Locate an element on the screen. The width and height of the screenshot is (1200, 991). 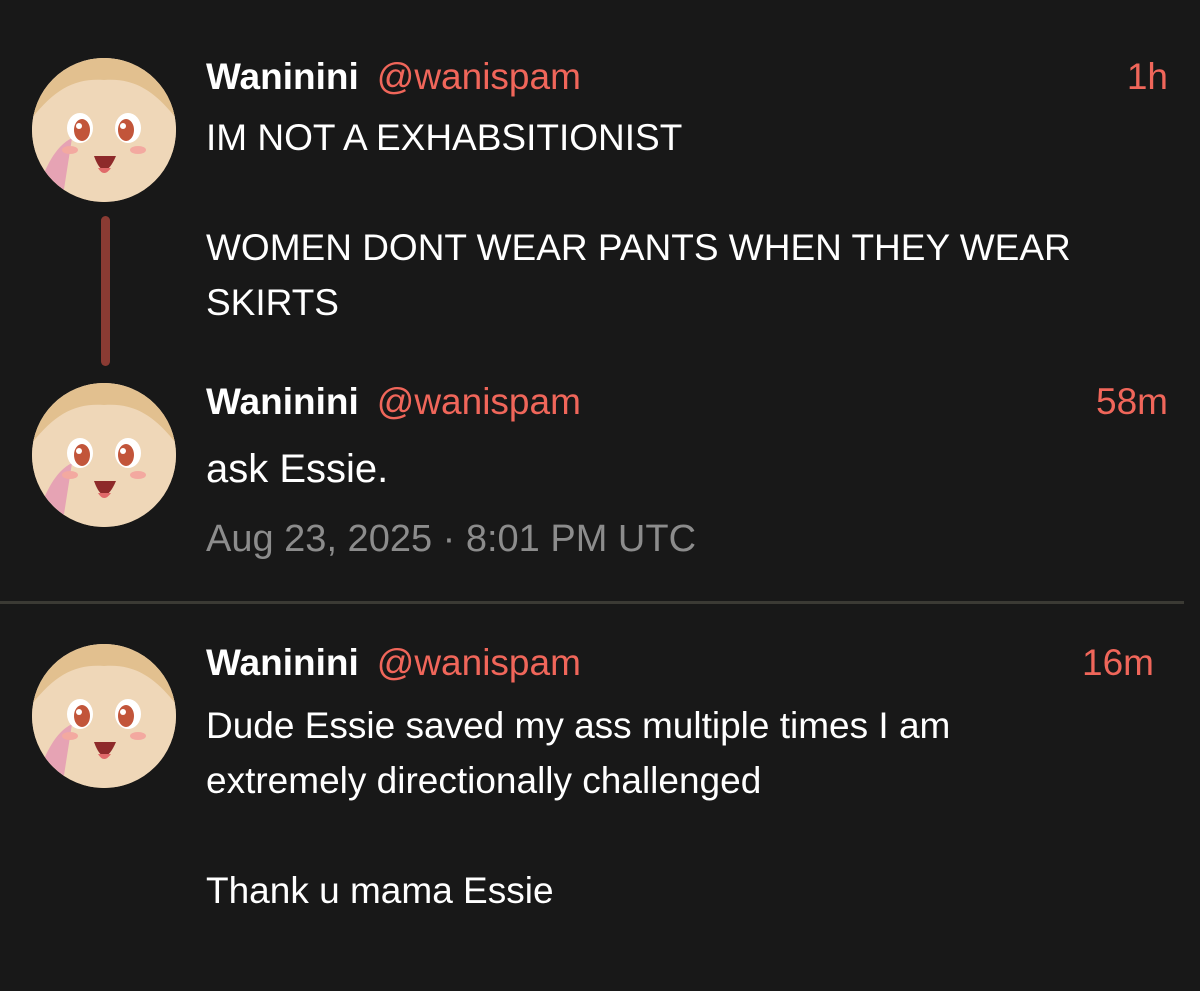
post-time: 16m is located at coordinates (1118, 663).